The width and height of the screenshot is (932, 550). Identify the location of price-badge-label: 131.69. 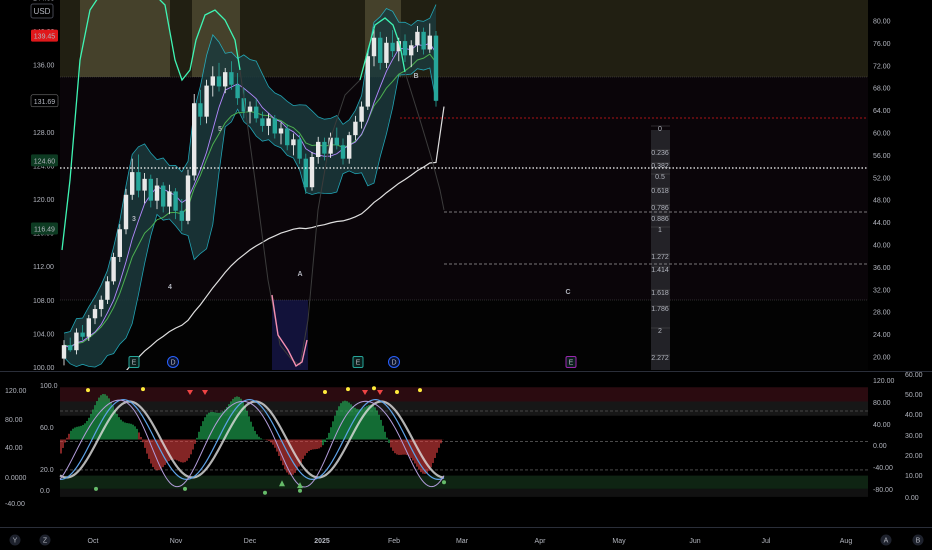
(45, 102).